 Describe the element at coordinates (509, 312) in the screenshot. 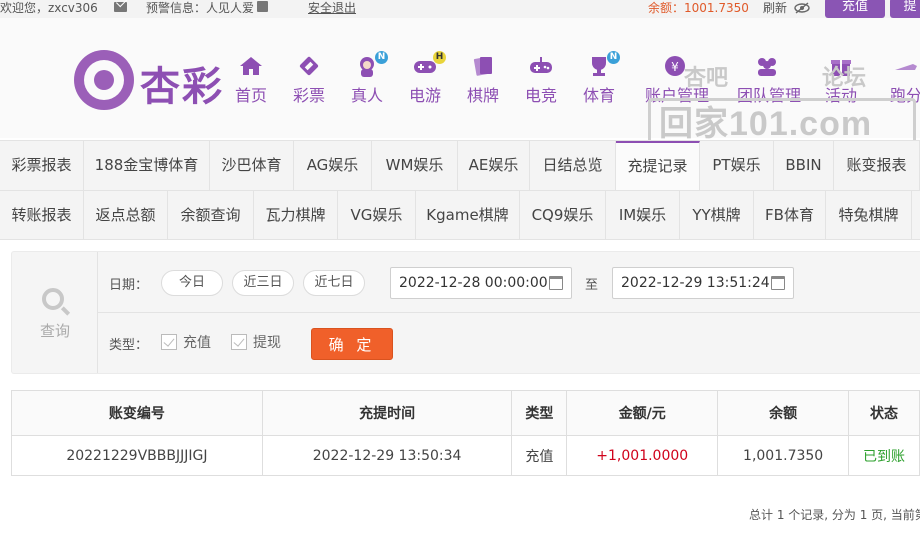

I see `query-divider` at that location.